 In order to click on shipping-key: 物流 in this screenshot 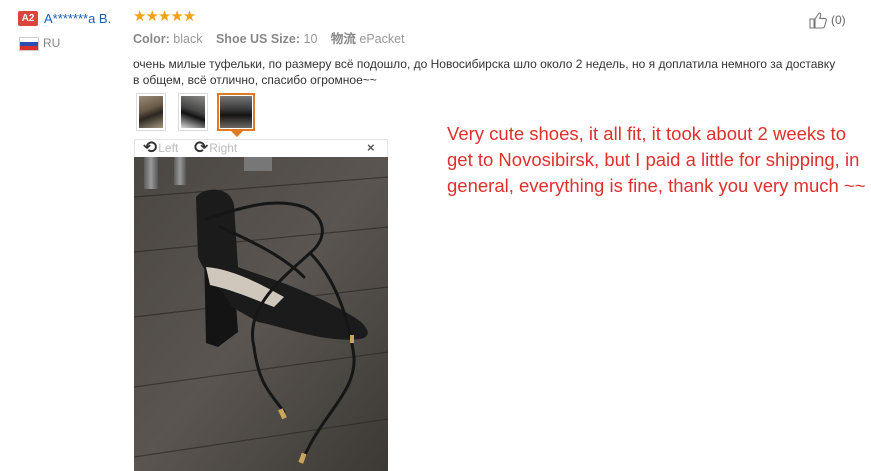, I will do `click(343, 39)`.